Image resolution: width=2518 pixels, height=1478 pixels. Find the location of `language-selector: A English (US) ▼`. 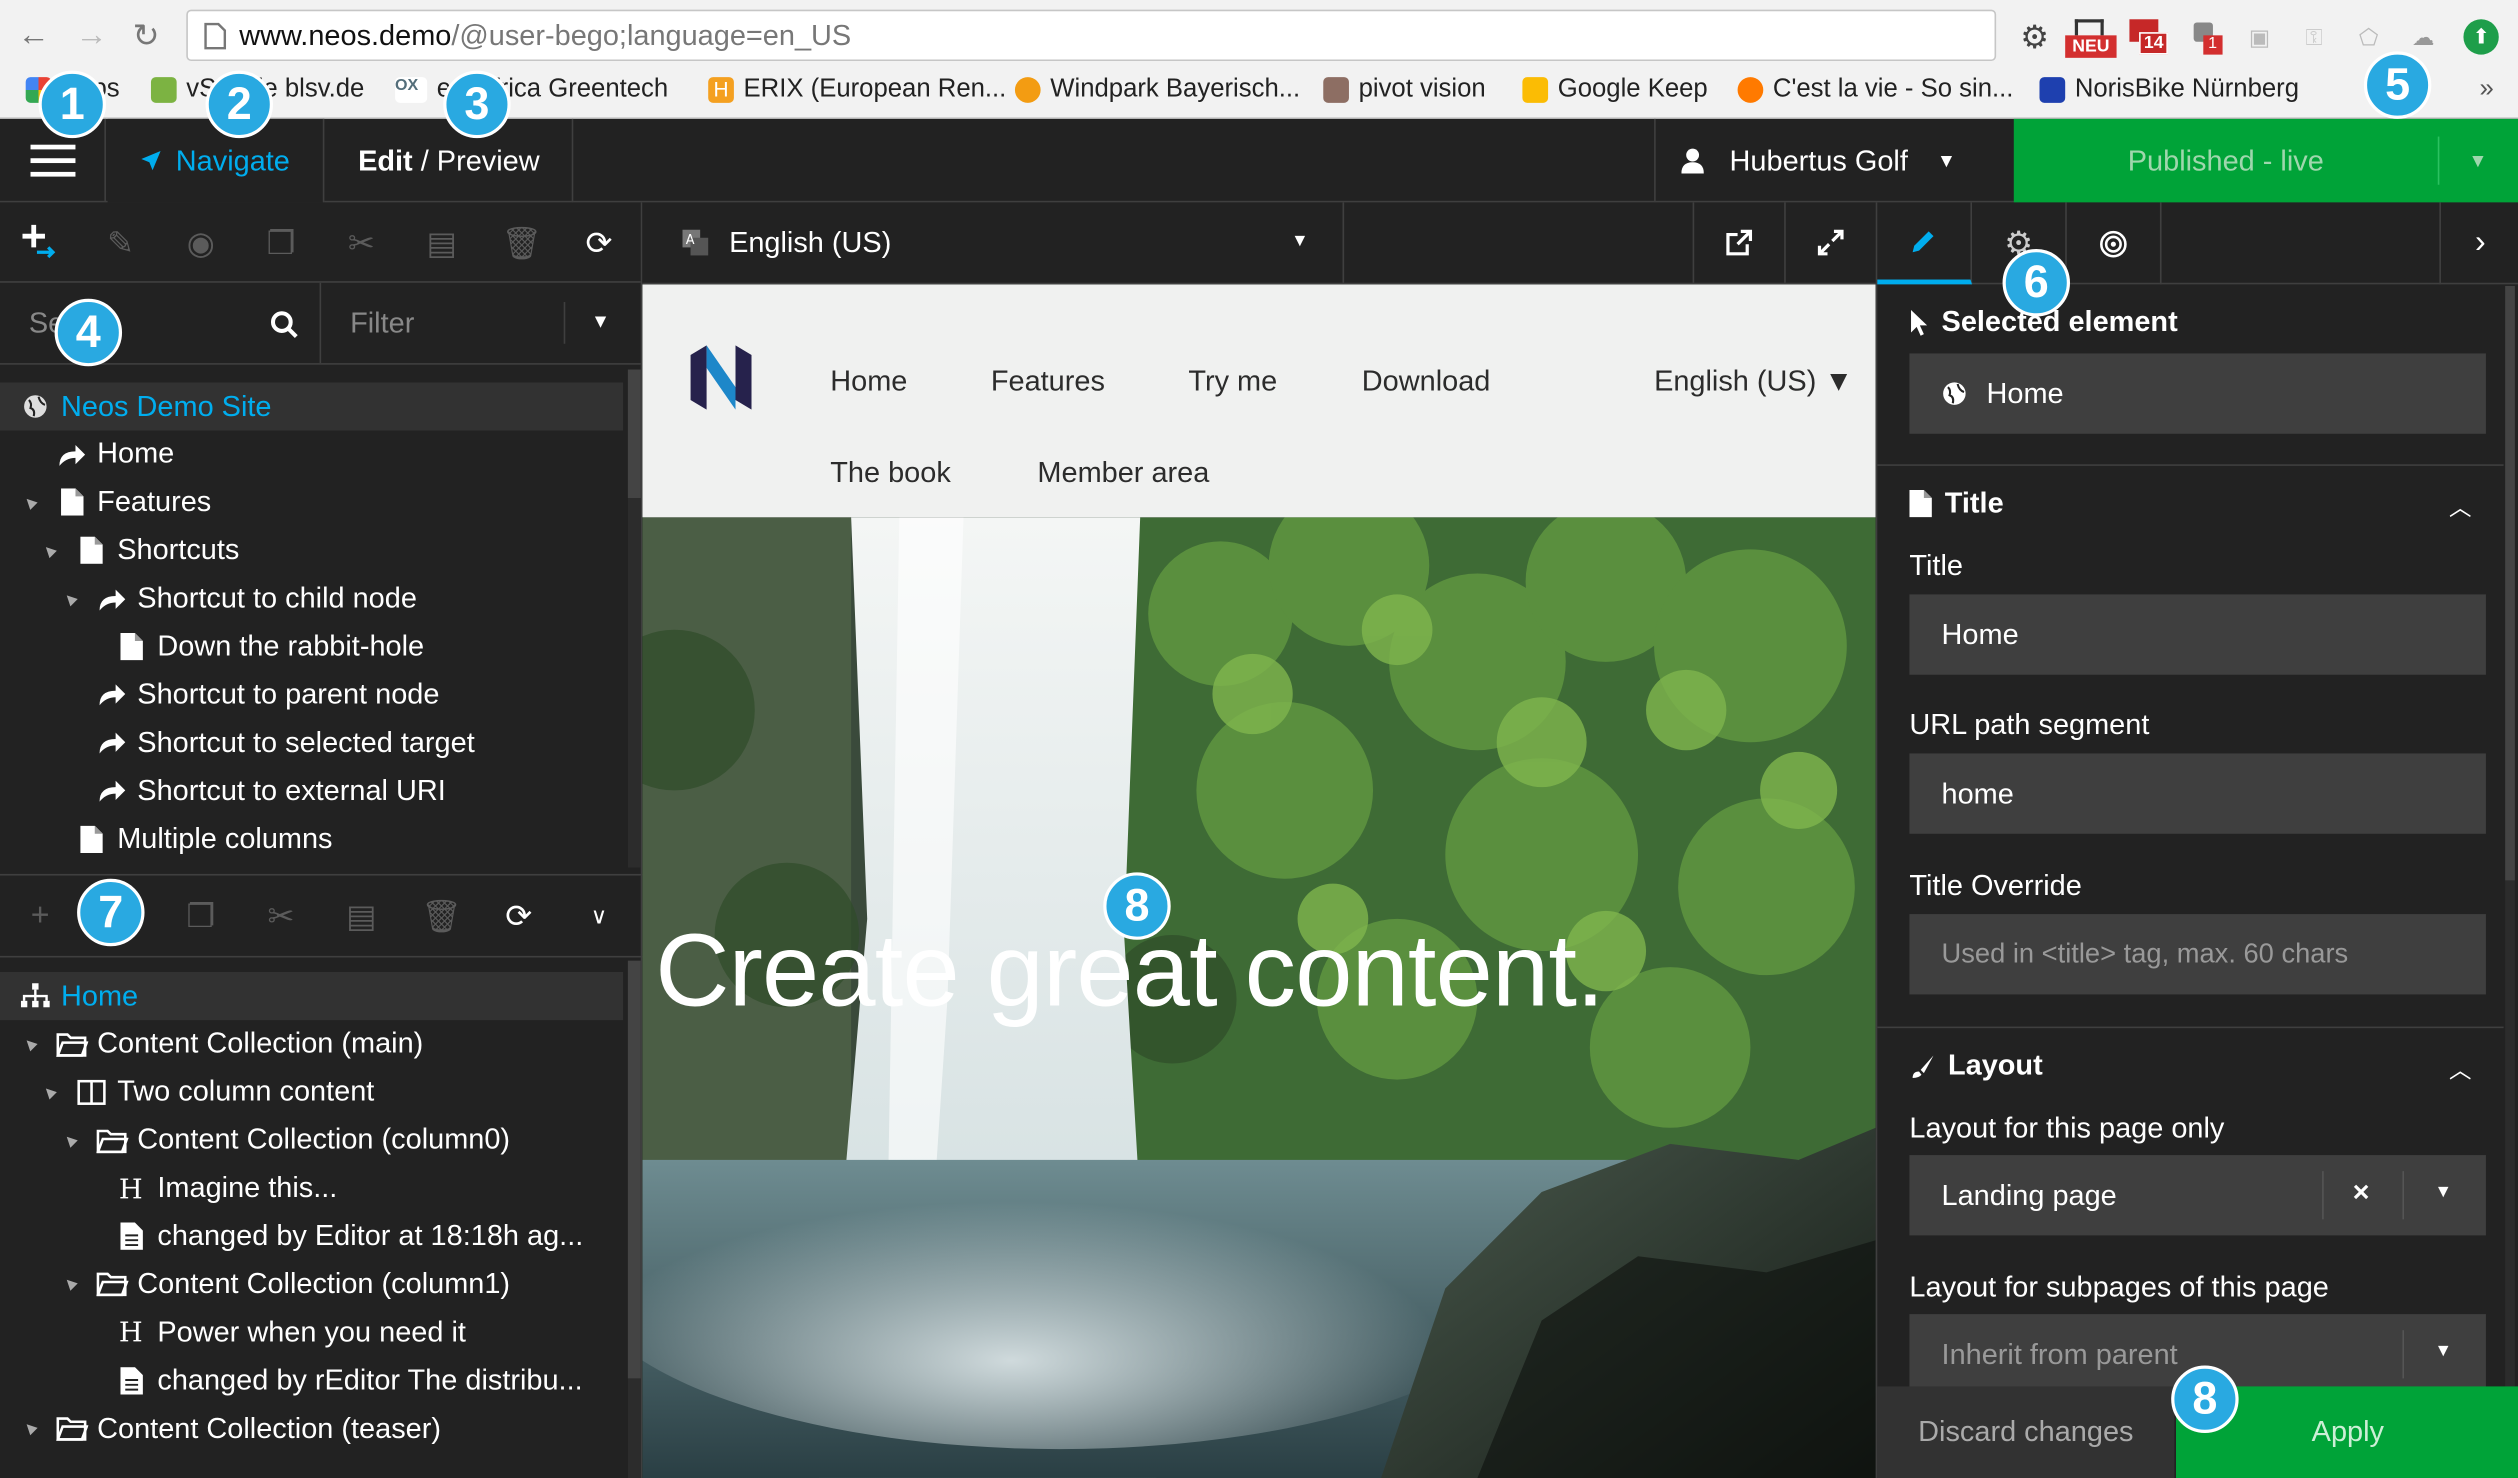

language-selector: A English (US) ▼ is located at coordinates (993, 242).